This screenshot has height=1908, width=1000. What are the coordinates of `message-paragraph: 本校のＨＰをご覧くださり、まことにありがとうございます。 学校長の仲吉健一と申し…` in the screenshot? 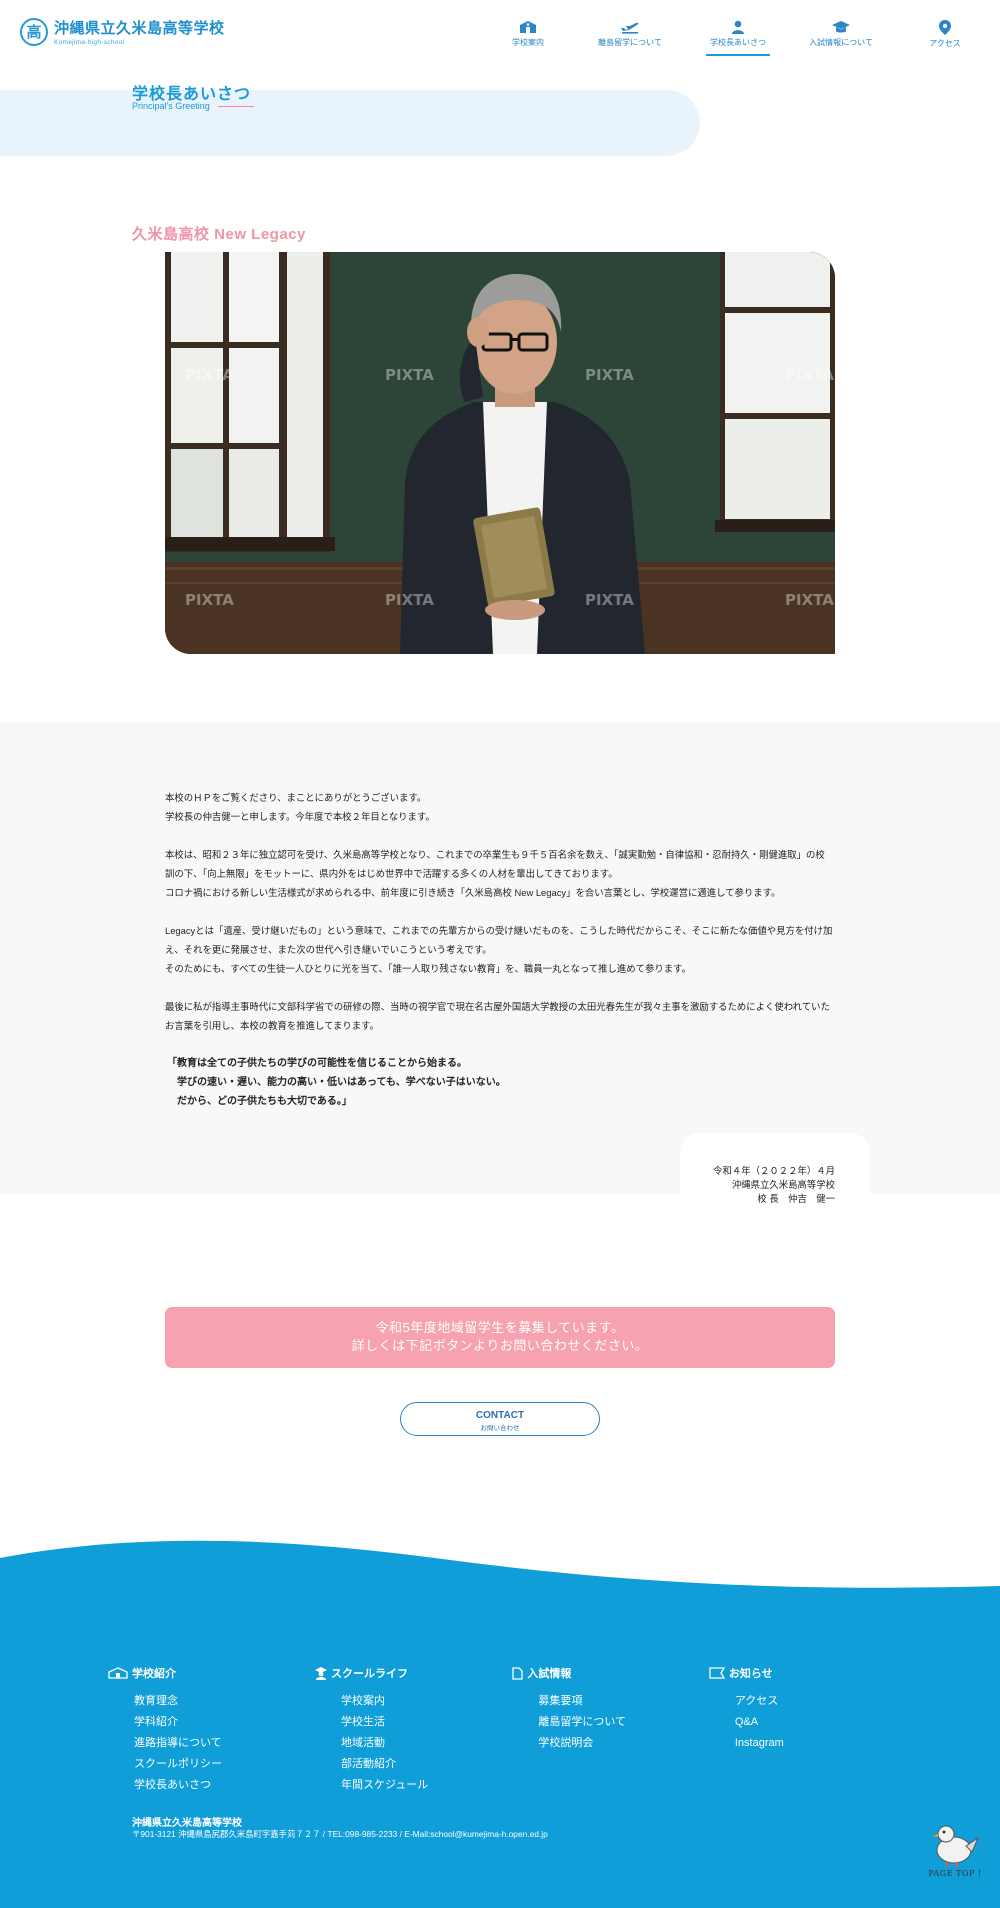 It's located at (300, 807).